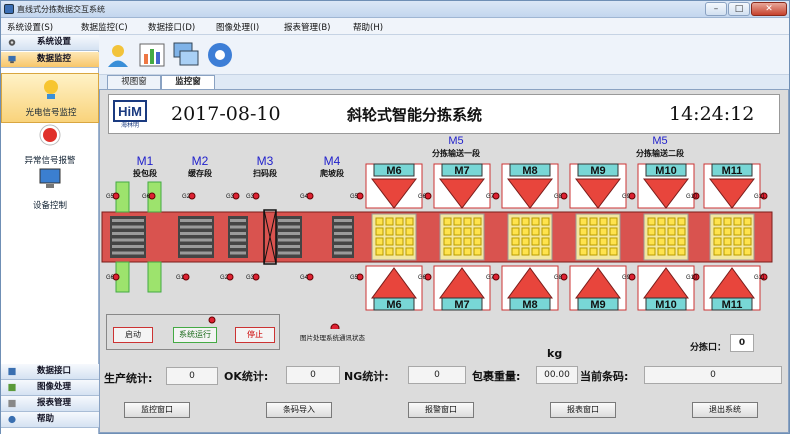 The height and width of the screenshot is (434, 790). I want to click on group-name: 分拣输送二段, so click(660, 153).